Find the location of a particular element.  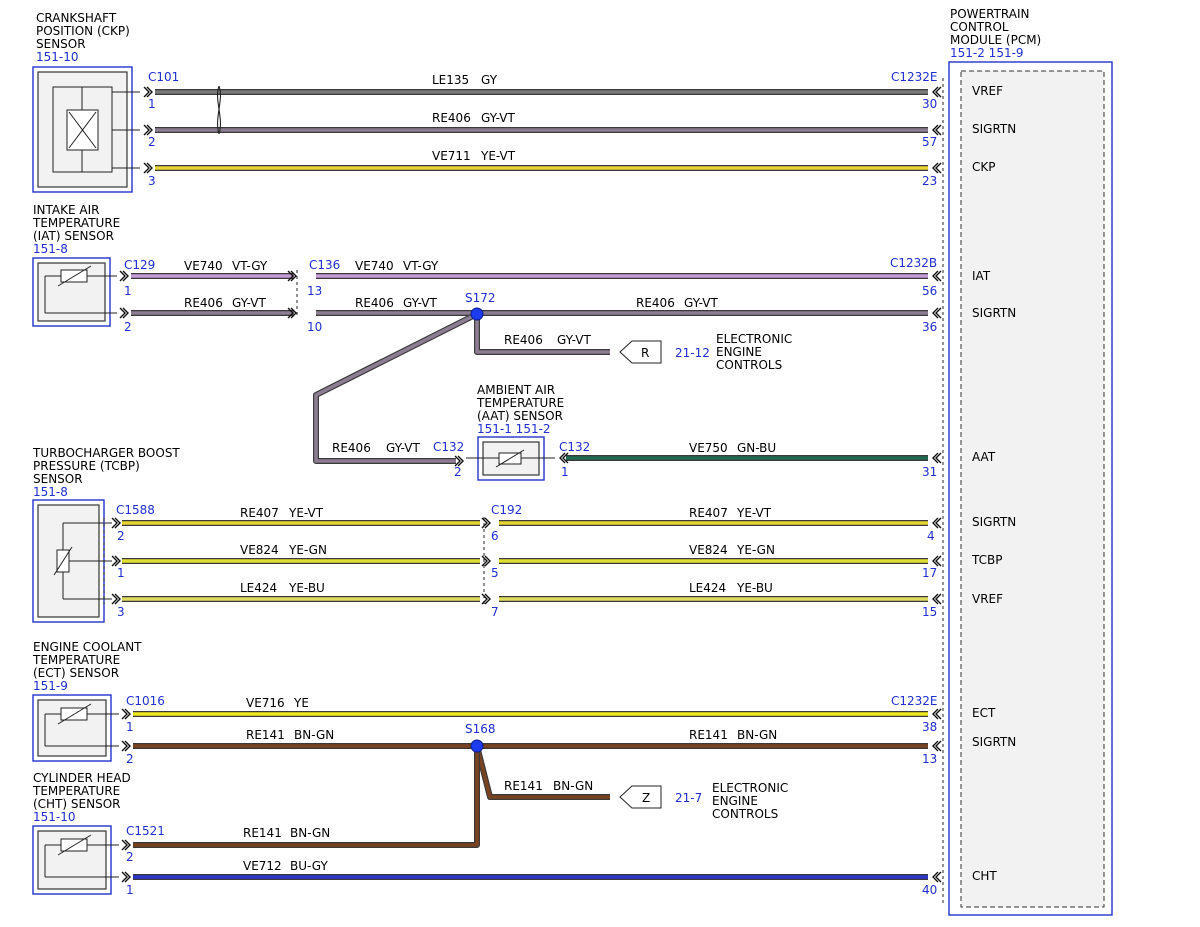

wire-color: GN-BU is located at coordinates (756, 448).